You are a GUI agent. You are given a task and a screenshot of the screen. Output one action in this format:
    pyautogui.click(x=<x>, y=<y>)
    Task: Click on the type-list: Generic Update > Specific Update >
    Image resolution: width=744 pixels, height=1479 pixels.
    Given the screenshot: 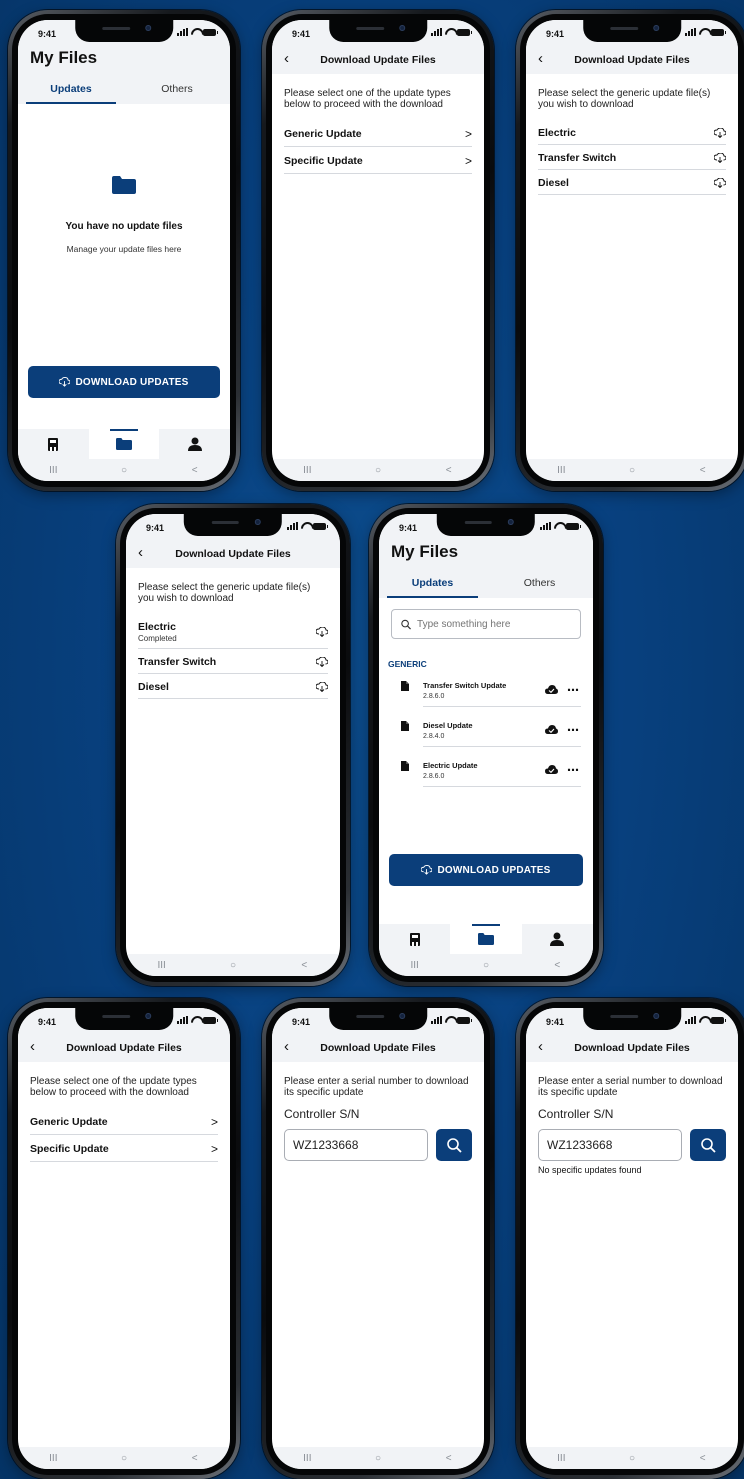 What is the action you would take?
    pyautogui.click(x=378, y=147)
    